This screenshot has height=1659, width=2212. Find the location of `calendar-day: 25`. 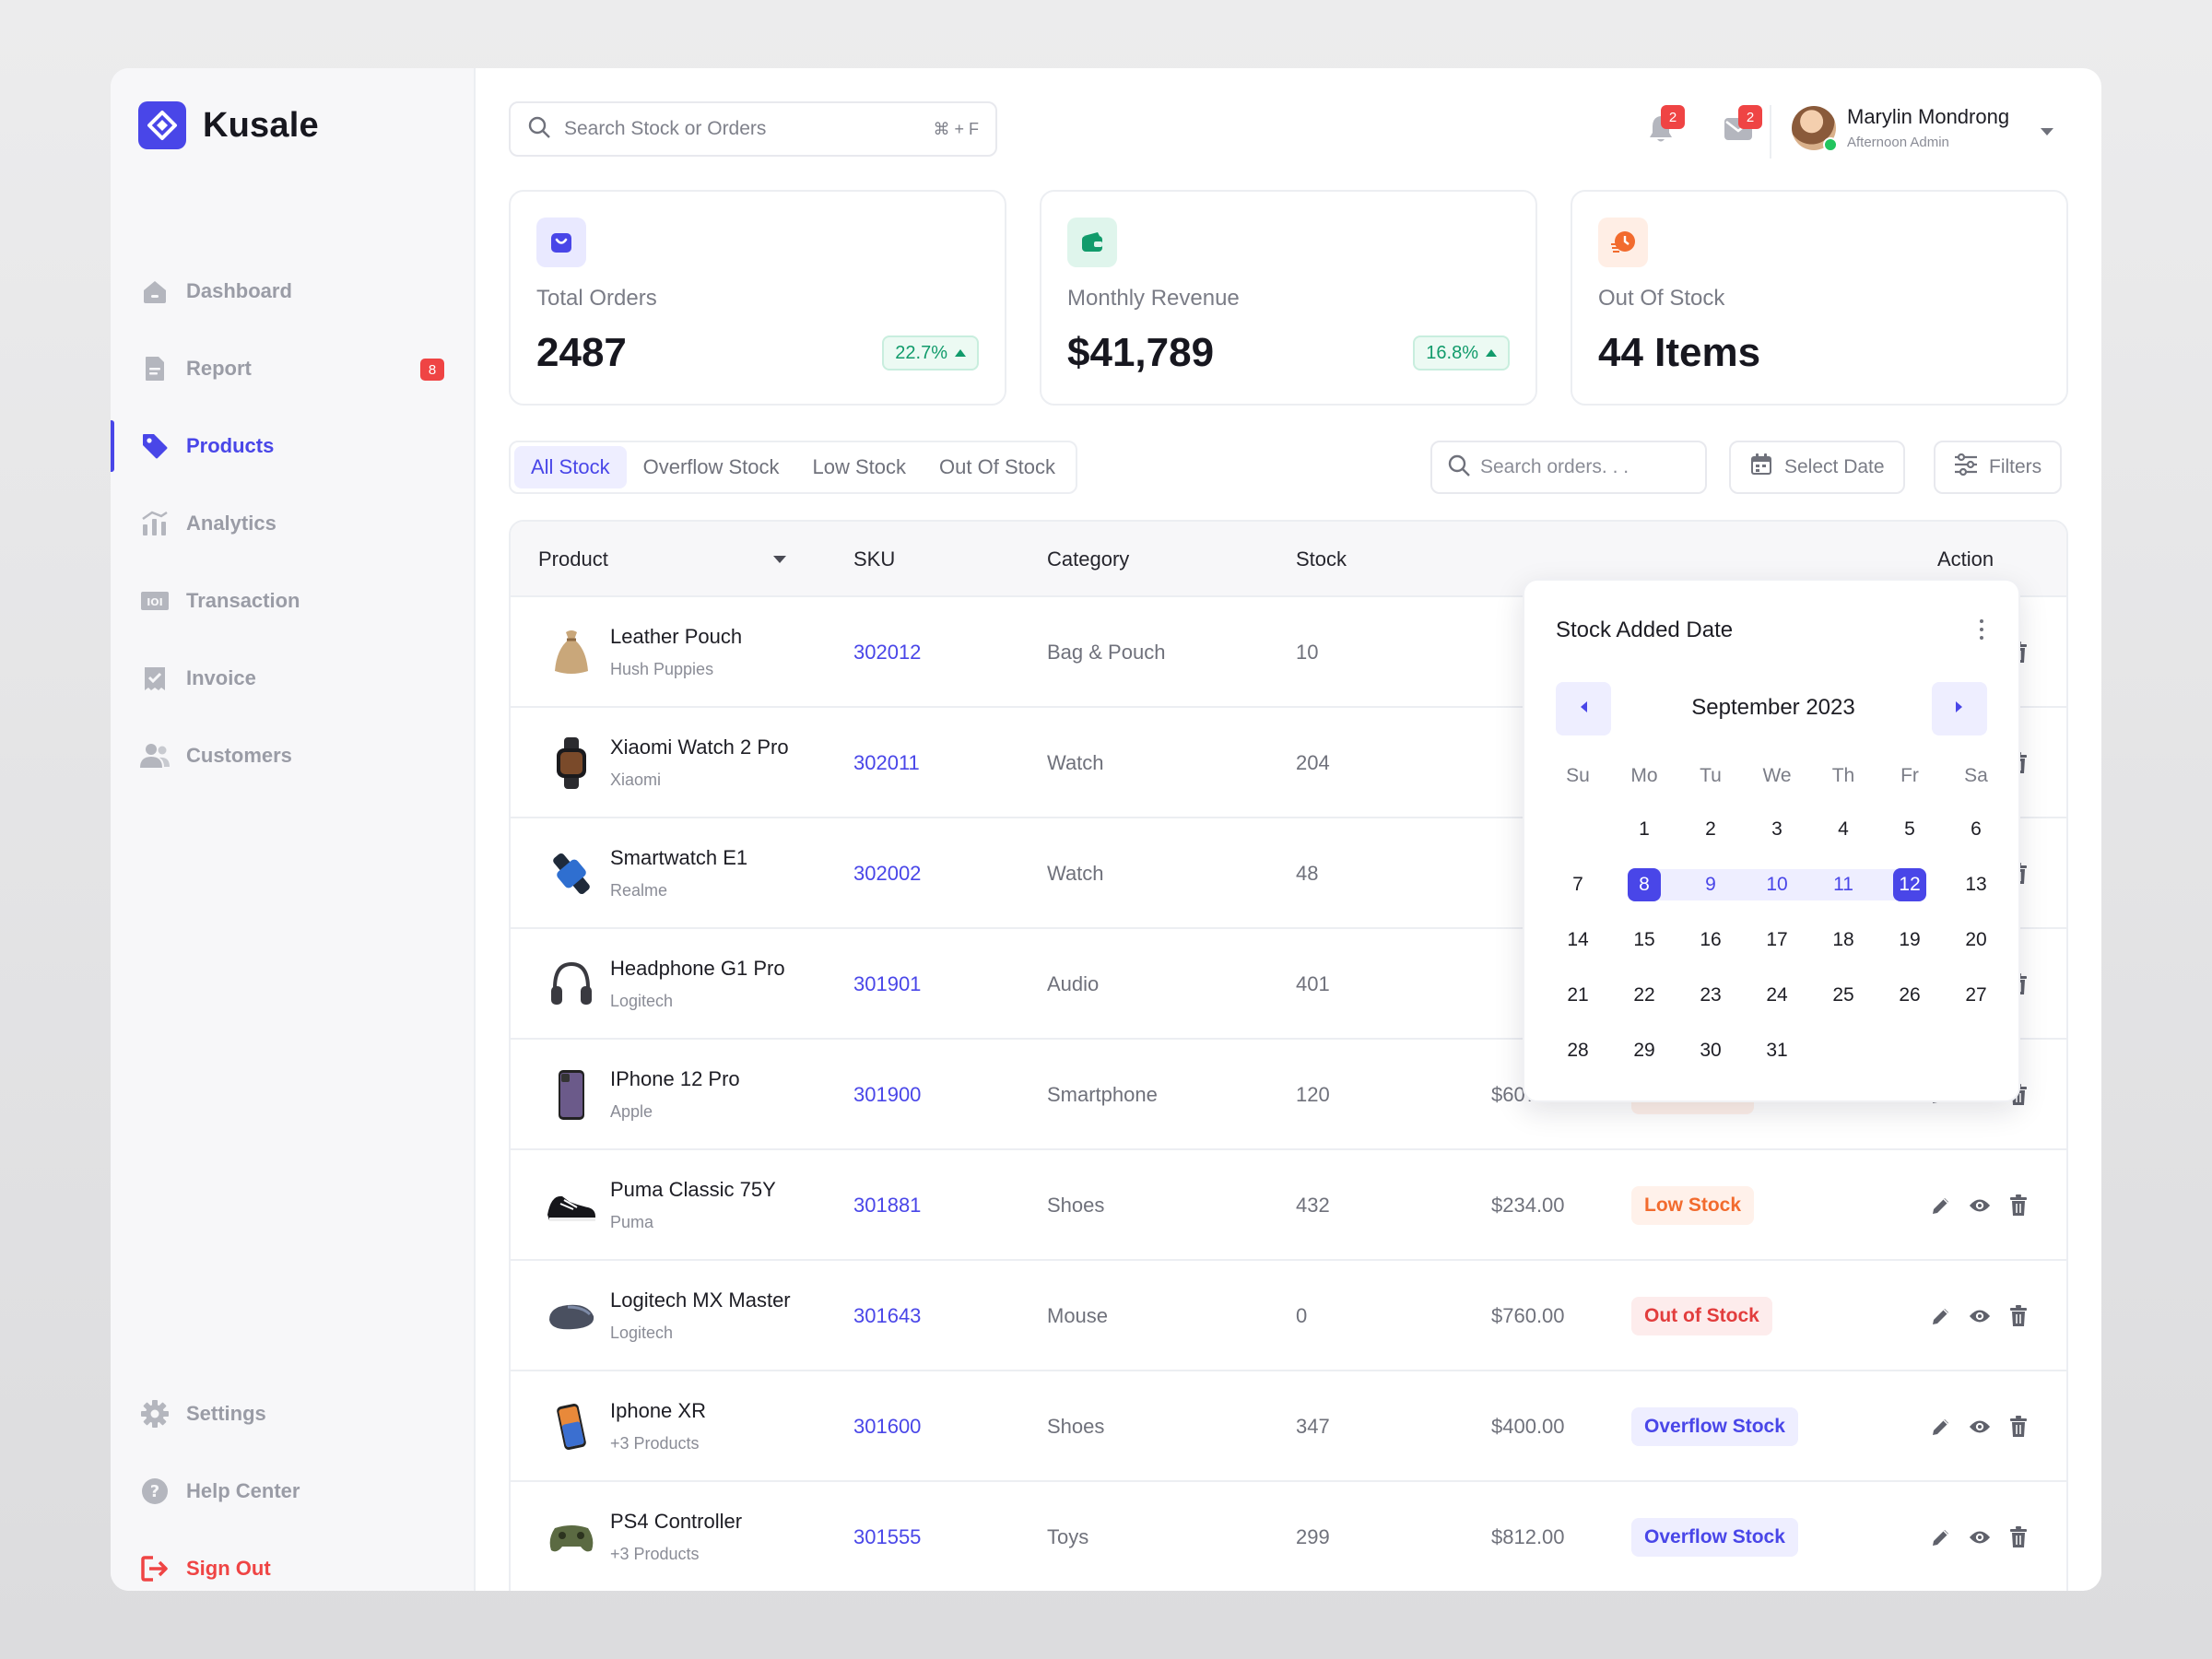

calendar-day: 25 is located at coordinates (1843, 995).